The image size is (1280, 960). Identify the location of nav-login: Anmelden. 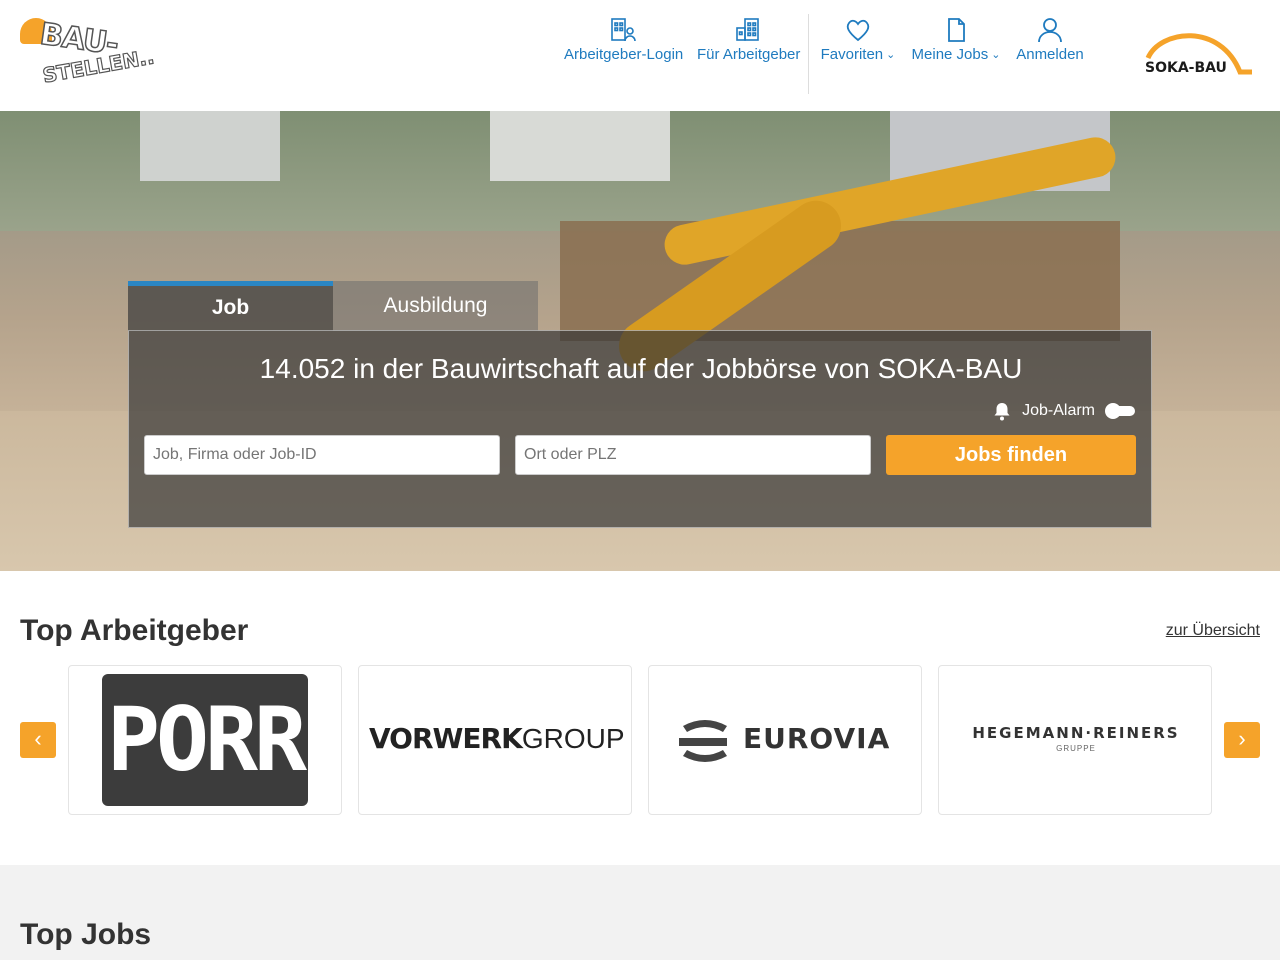
(1050, 40).